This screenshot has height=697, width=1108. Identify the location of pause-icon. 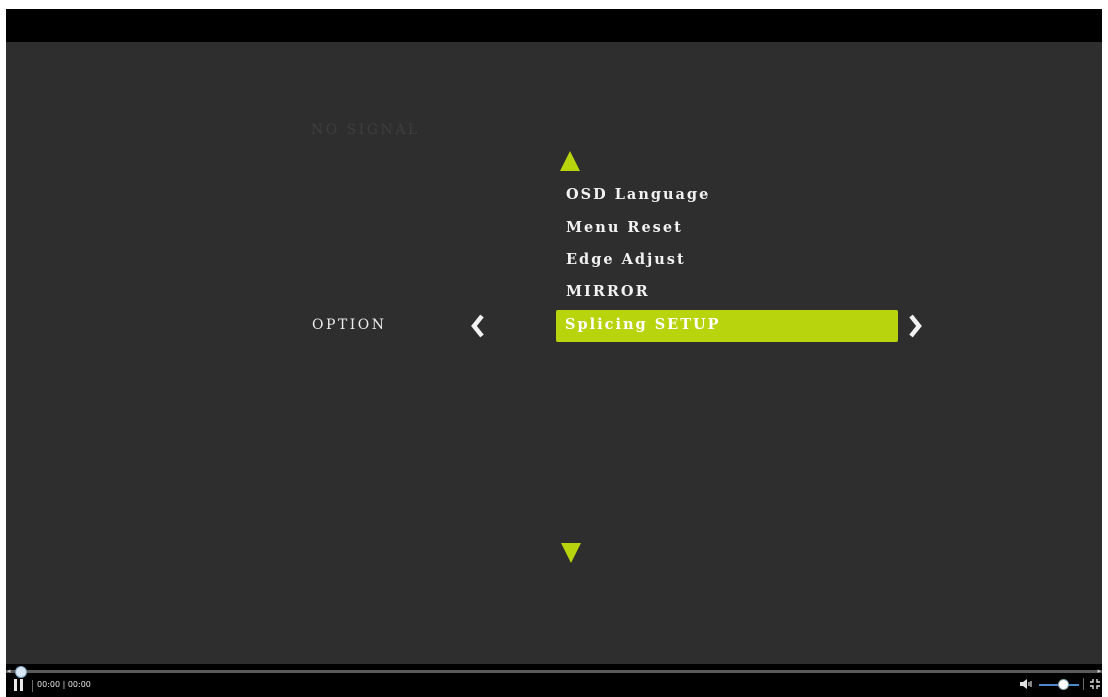
(19, 685).